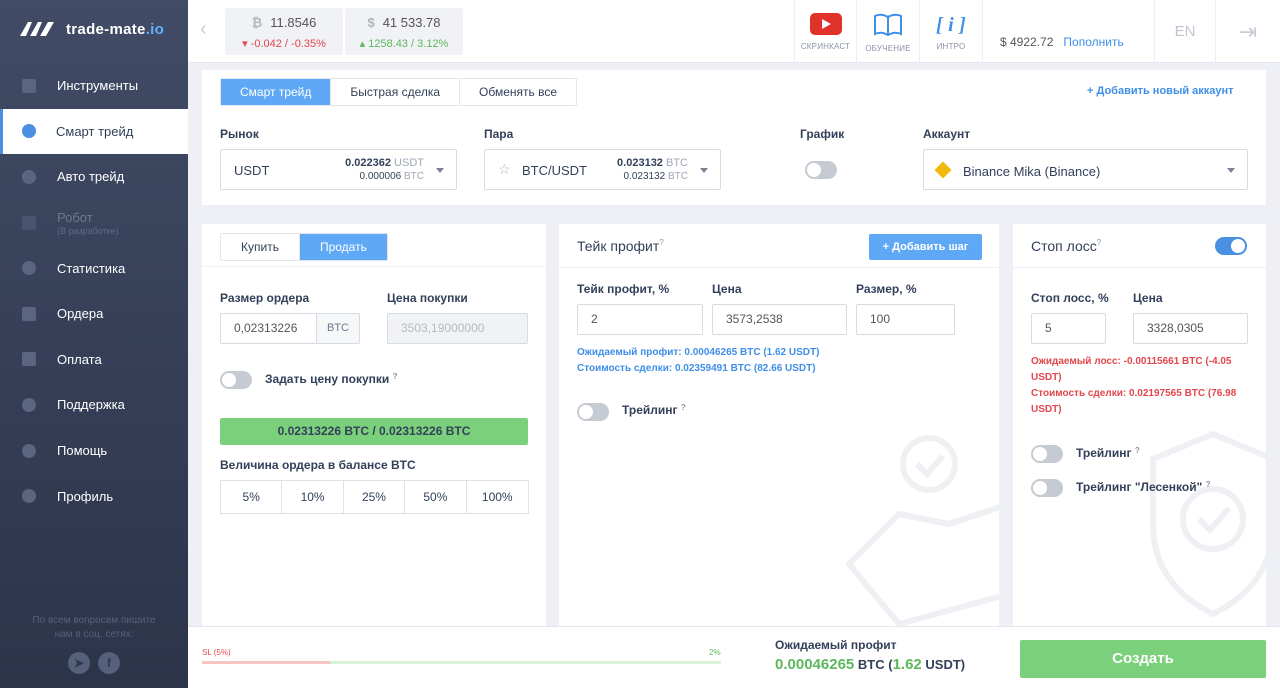  What do you see at coordinates (921, 530) in the screenshot?
I see `hand-check-watermark-icon` at bounding box center [921, 530].